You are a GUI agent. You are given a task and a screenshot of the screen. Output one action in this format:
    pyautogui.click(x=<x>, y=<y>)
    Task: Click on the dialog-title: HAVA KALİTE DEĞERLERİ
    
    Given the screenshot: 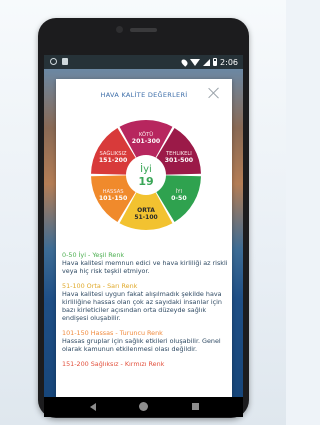 What is the action you would take?
    pyautogui.click(x=144, y=95)
    